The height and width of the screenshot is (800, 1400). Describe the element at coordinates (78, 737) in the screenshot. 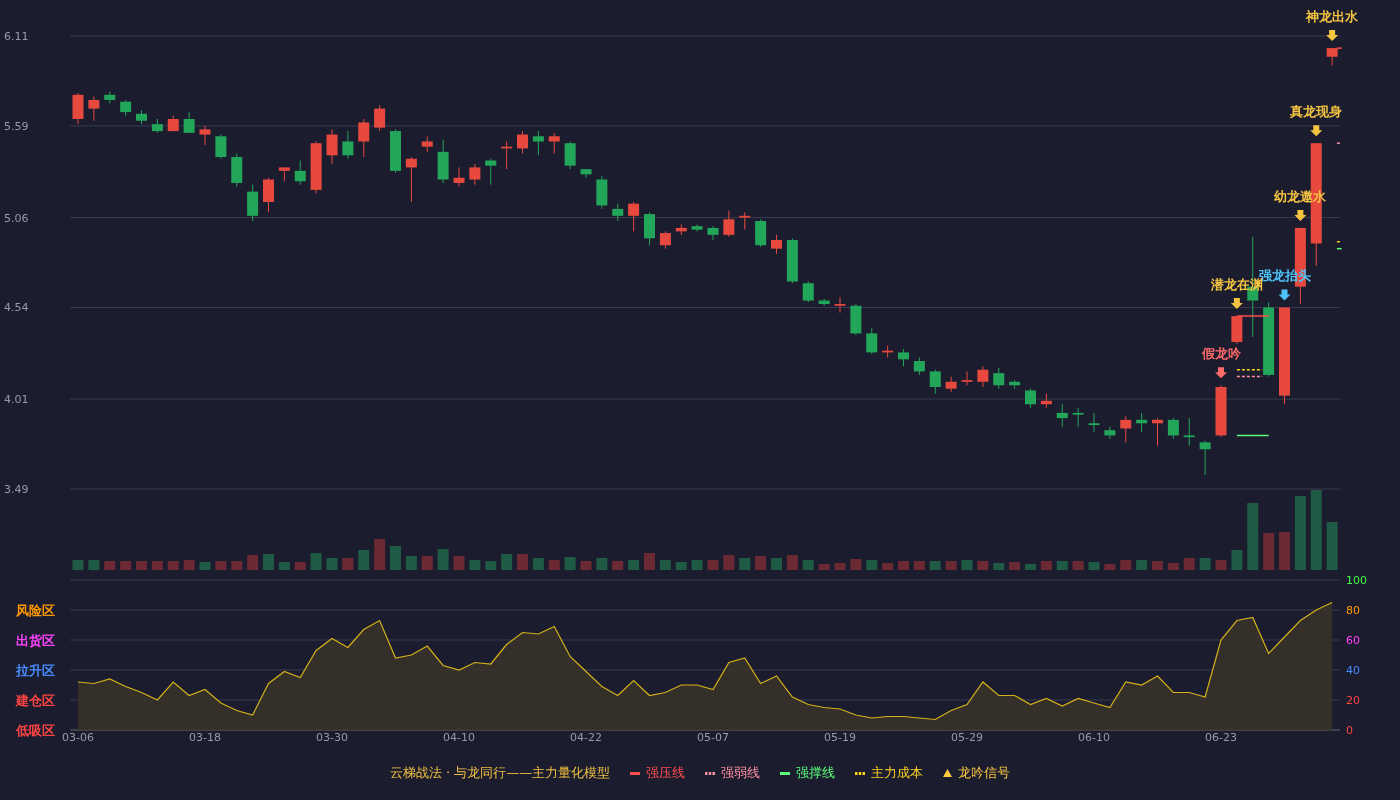

I see `axis-label: 03-06` at that location.